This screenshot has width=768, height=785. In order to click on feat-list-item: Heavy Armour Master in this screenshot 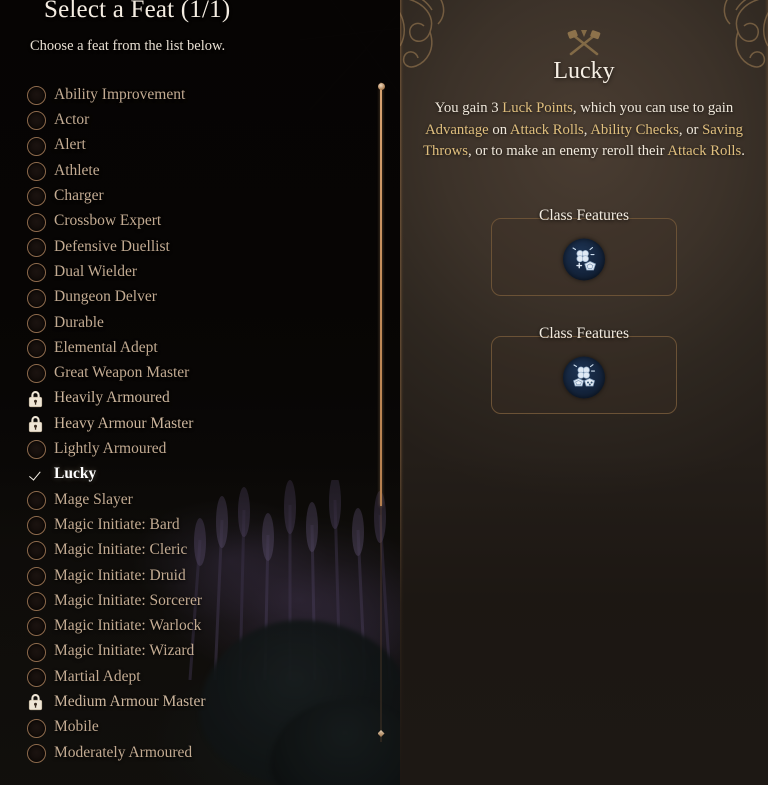, I will do `click(191, 423)`.